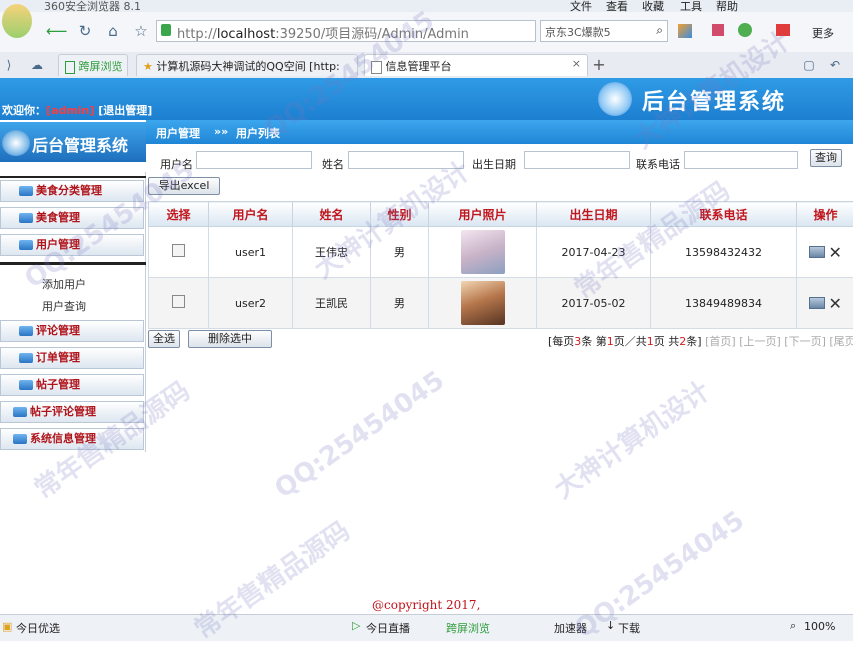 This screenshot has width=853, height=646. I want to click on column-header: 联系电话, so click(724, 214).